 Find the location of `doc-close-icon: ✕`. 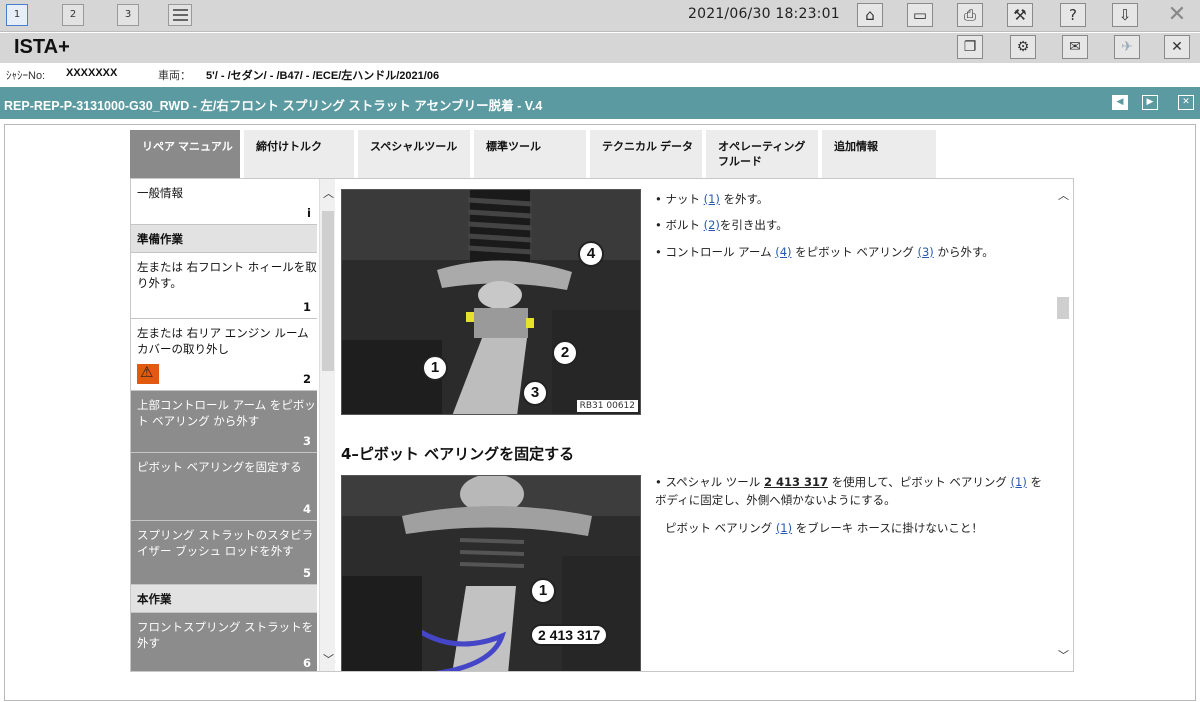

doc-close-icon: ✕ is located at coordinates (1186, 102).